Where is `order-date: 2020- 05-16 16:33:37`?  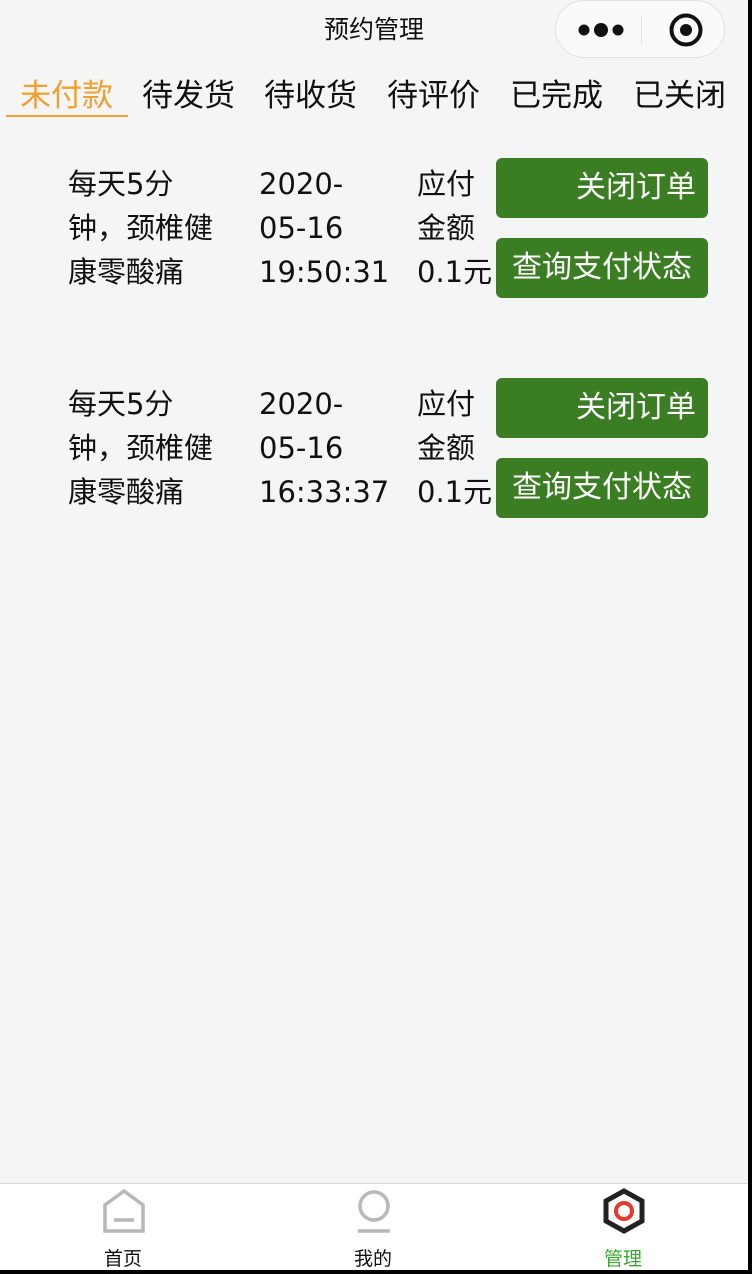 order-date: 2020- 05-16 16:33:37 is located at coordinates (329, 448).